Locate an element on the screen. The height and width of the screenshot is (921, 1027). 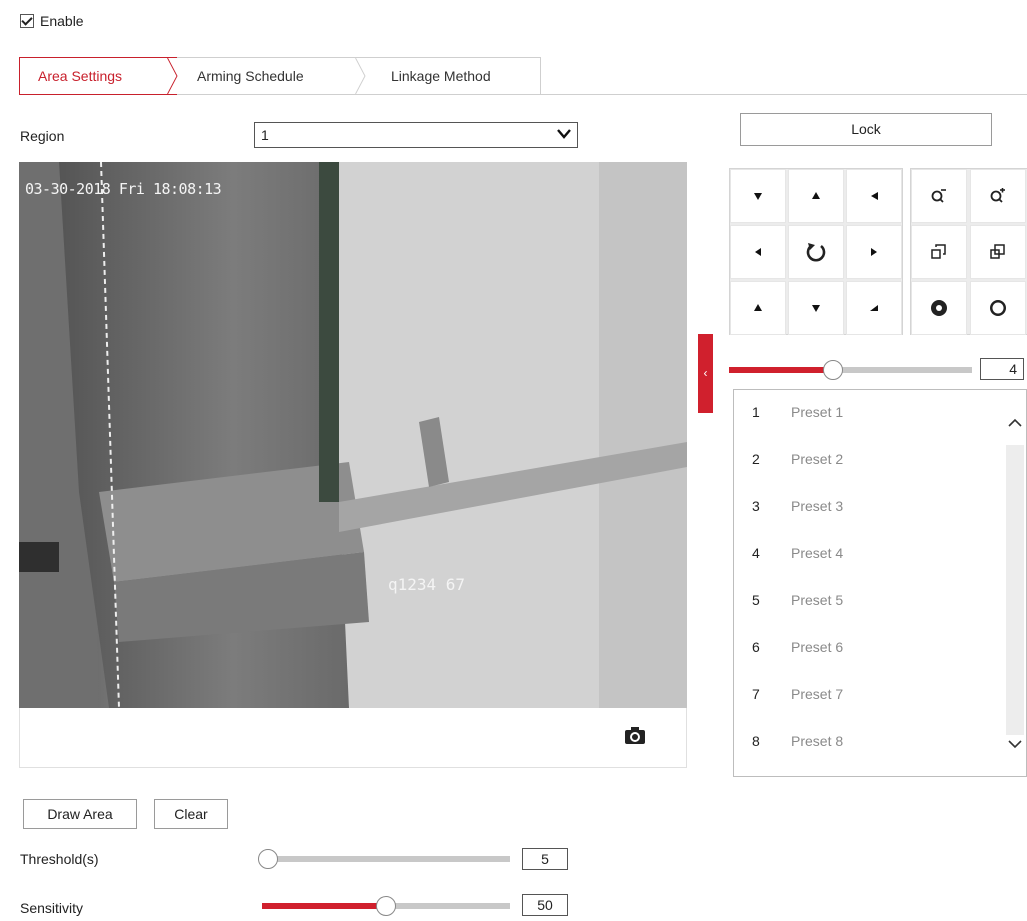
ptz-speed-value: 4 is located at coordinates (1002, 369).